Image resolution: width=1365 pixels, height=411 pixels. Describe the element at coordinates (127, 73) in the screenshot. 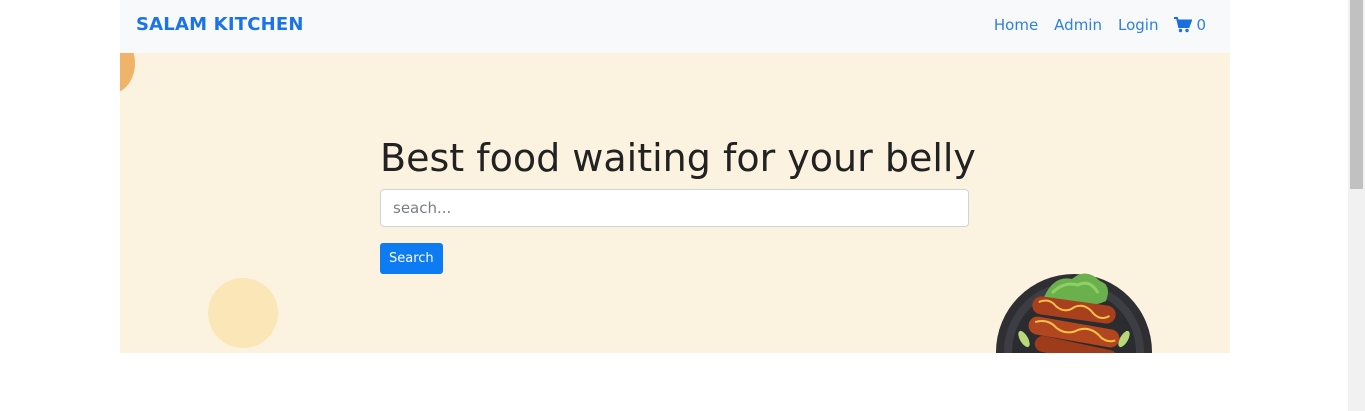

I see `decorative-shape` at that location.